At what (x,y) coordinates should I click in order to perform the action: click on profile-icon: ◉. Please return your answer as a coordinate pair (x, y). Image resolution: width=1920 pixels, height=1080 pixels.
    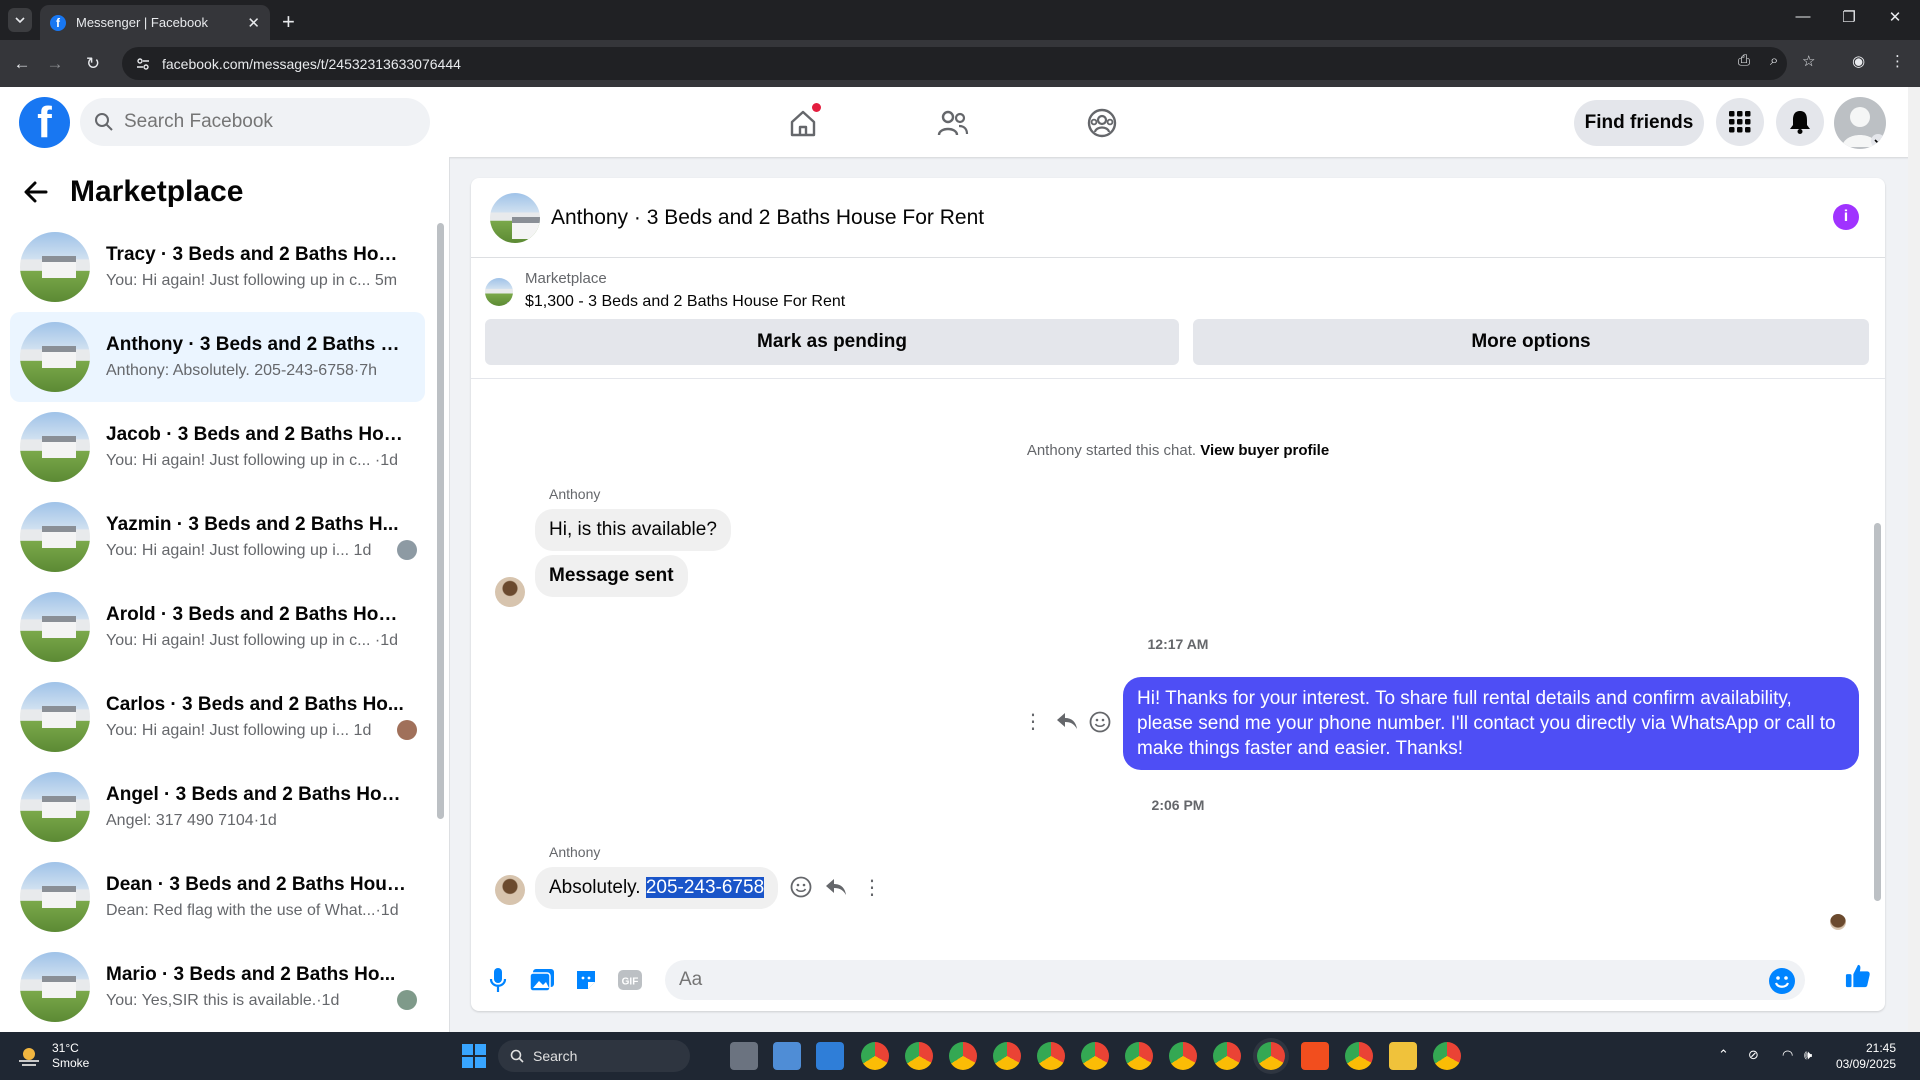
    Looking at the image, I should click on (1858, 61).